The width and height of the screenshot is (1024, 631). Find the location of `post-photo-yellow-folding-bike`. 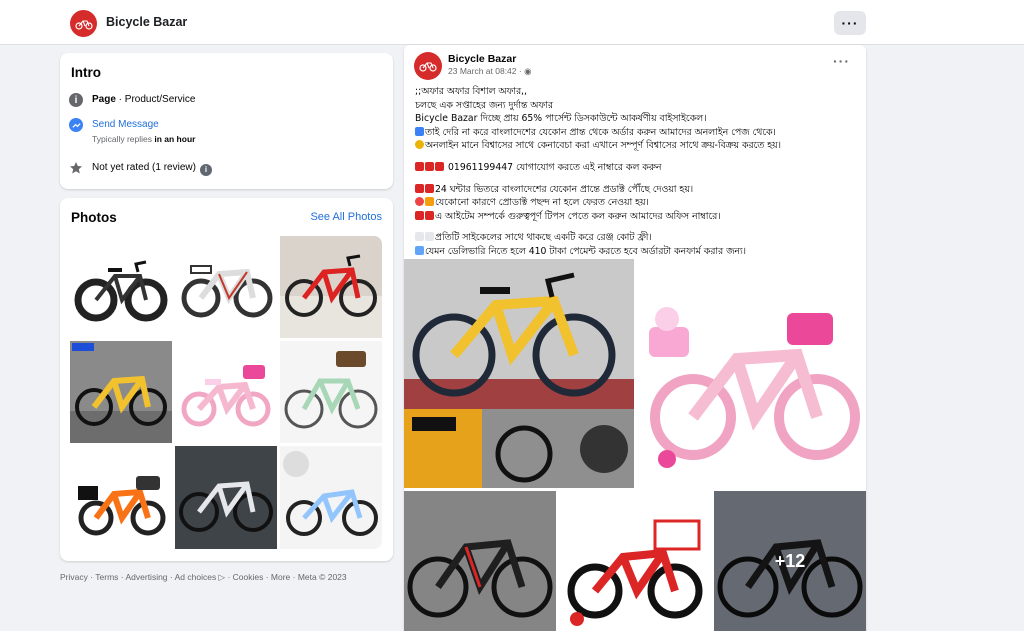

post-photo-yellow-folding-bike is located at coordinates (519, 373).